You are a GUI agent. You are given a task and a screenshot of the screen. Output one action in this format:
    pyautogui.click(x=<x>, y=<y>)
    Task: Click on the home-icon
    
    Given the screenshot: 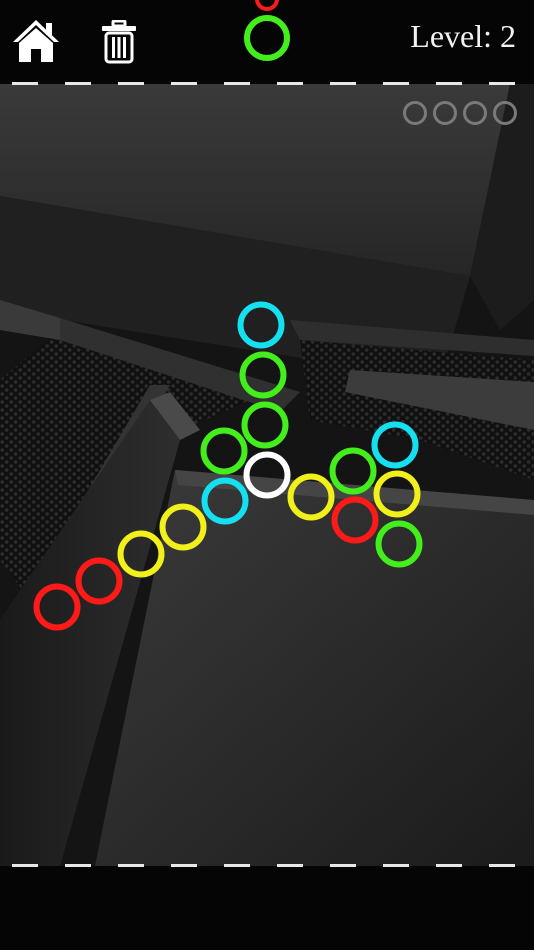 What is the action you would take?
    pyautogui.click(x=36, y=41)
    